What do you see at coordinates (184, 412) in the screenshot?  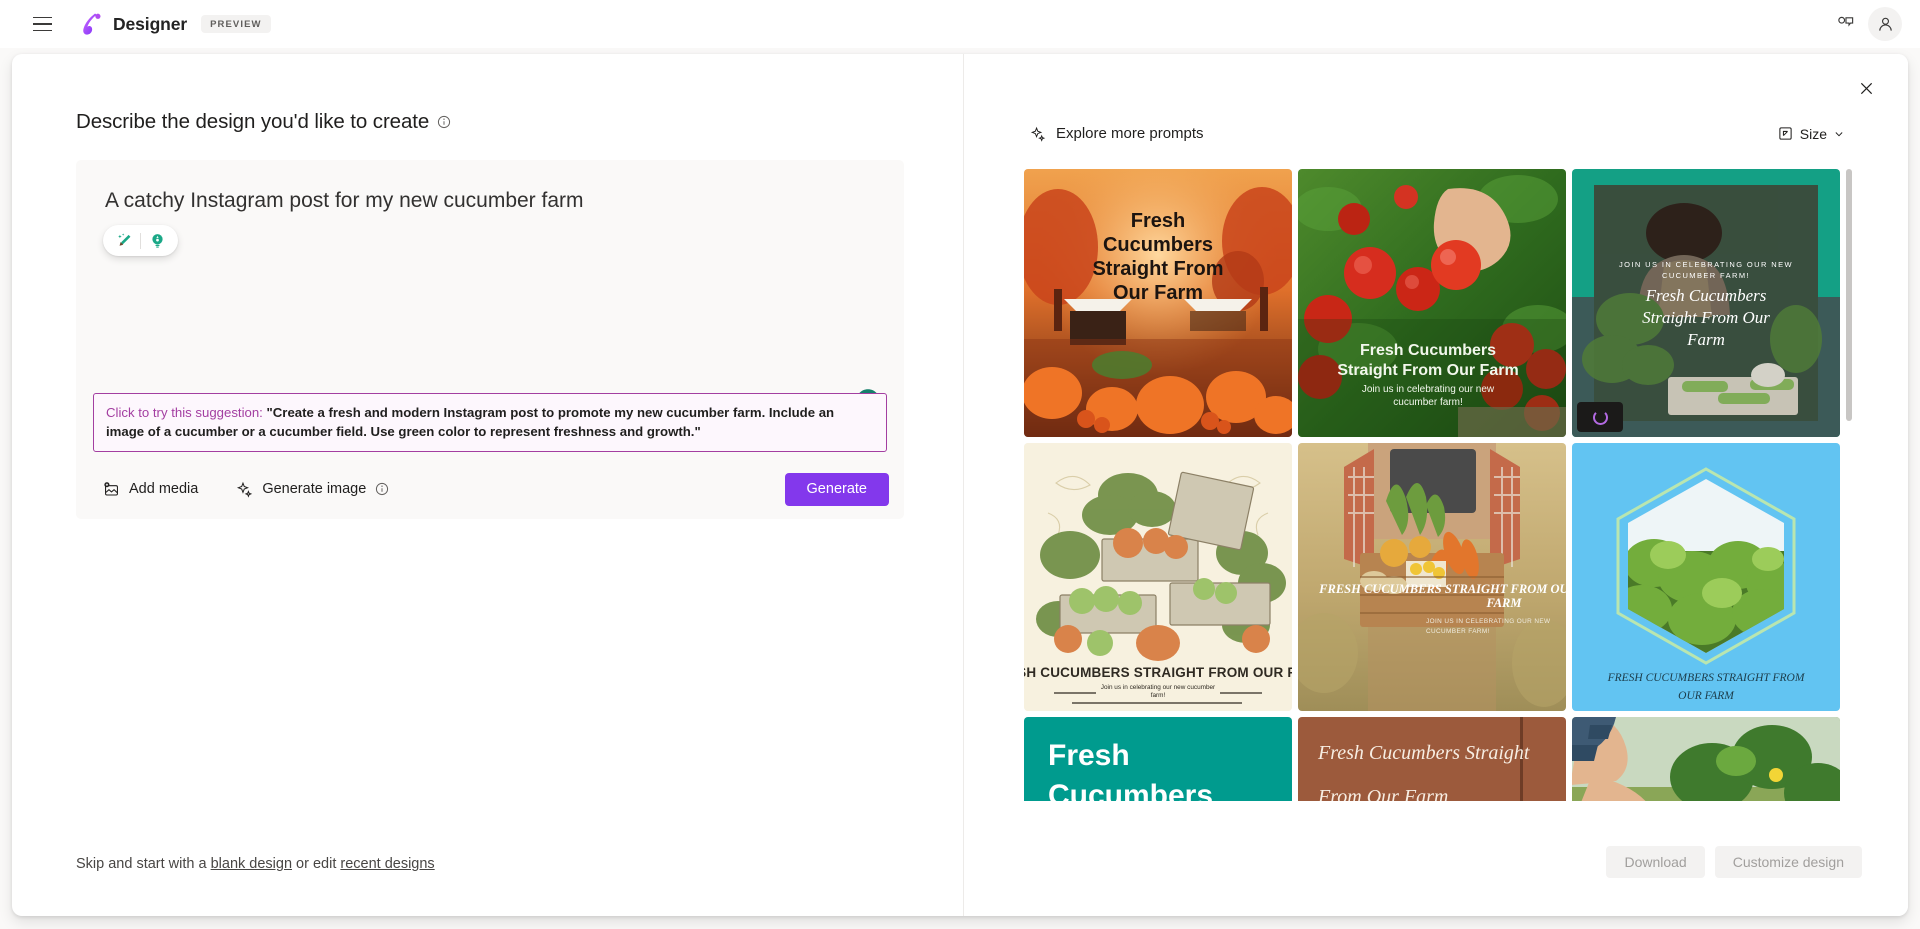 I see `suggestion-label: Click to try this suggestion:` at bounding box center [184, 412].